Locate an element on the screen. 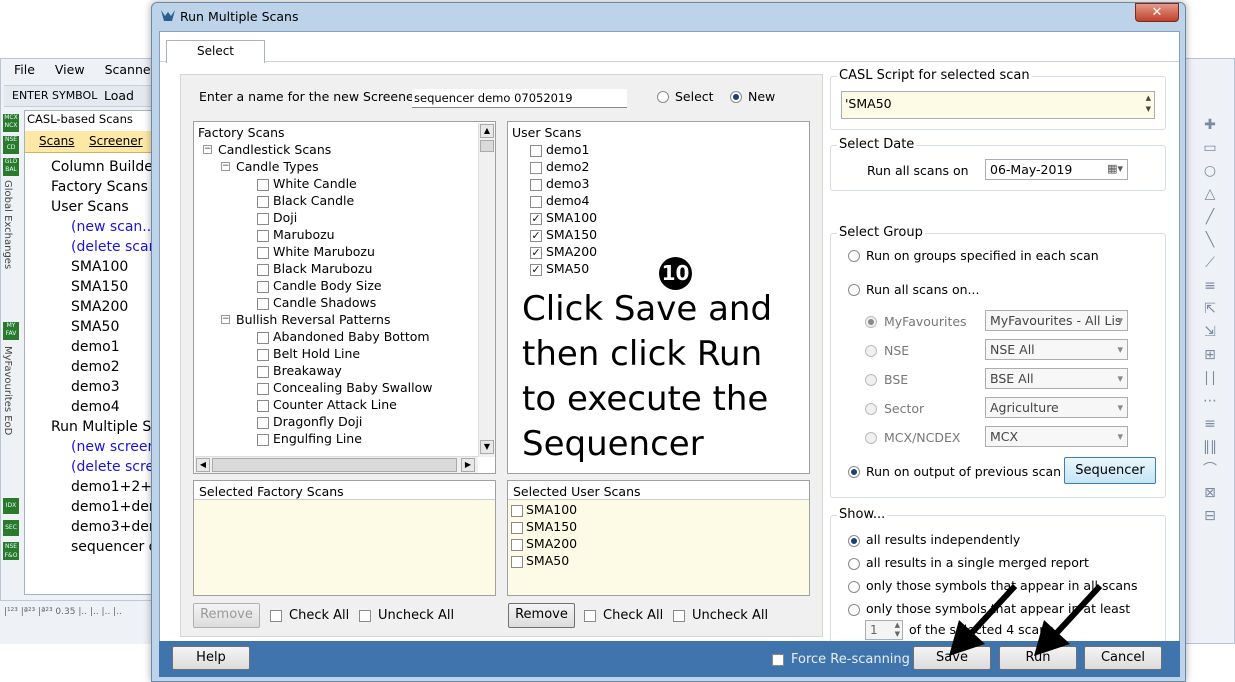  bg-tree-item: demo1+2+3 is located at coordinates (116, 487).